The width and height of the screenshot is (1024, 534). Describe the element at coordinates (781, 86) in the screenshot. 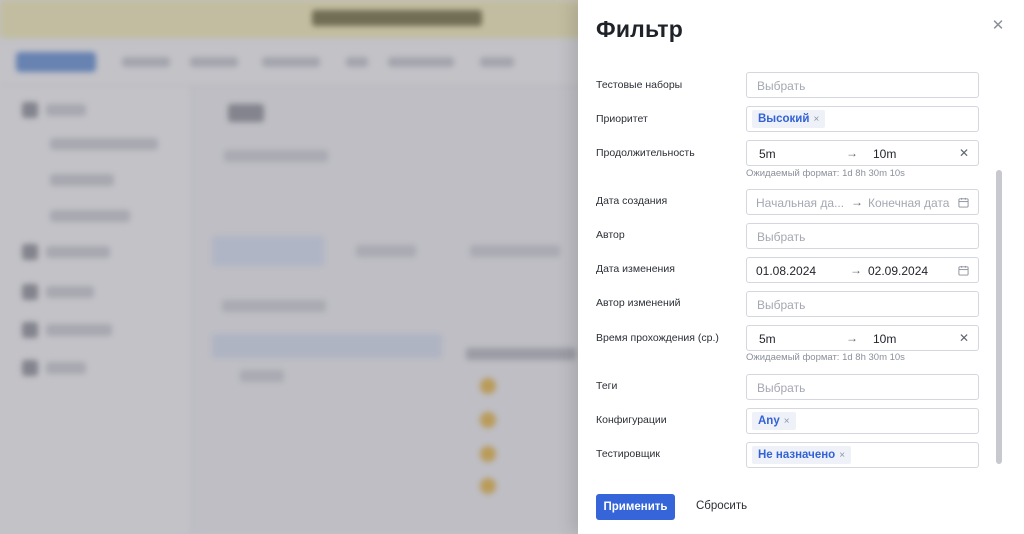

I see `test-suites-placeholder: Выбрать` at that location.